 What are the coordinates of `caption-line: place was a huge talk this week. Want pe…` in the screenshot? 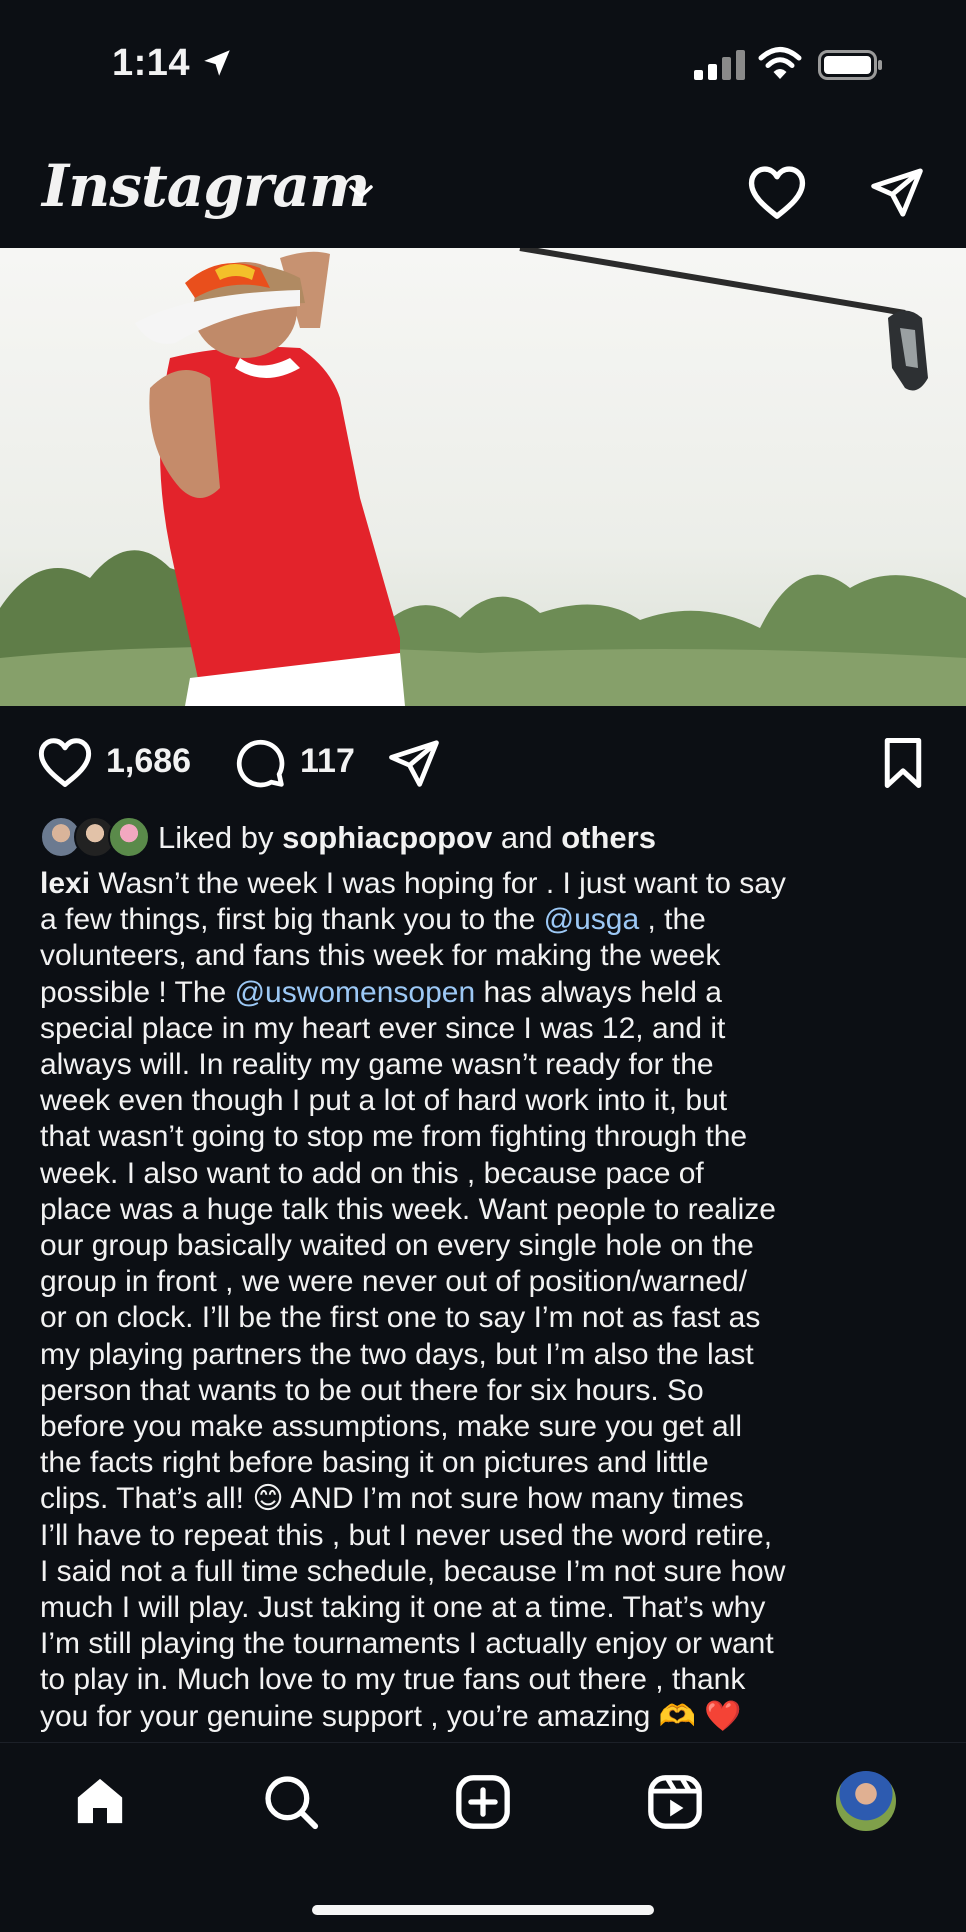 It's located at (408, 1209).